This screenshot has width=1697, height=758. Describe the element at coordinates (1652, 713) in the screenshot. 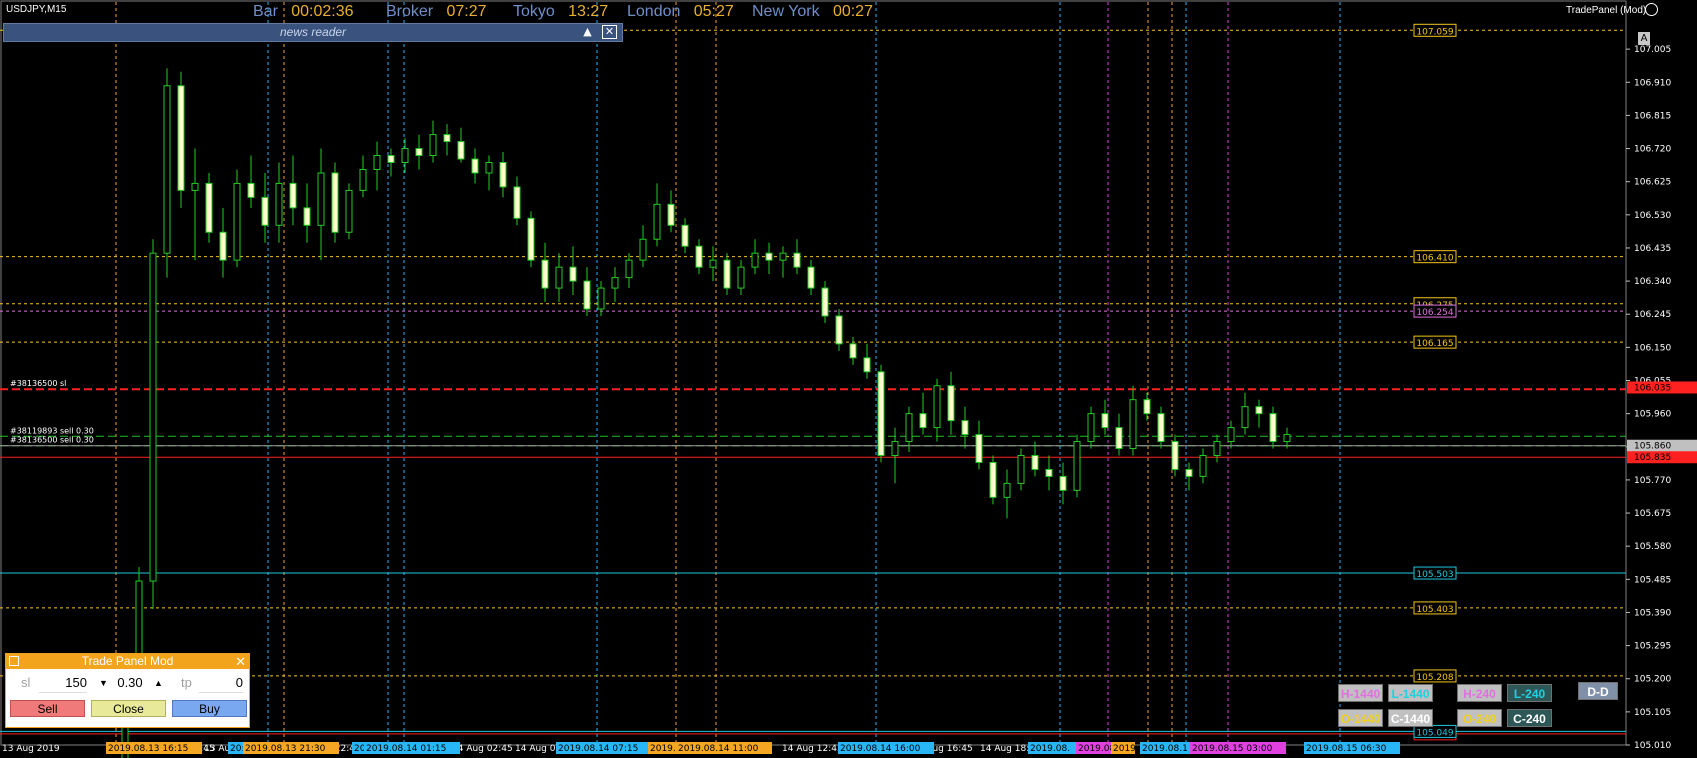

I see `y-tick-label: 105.105` at that location.